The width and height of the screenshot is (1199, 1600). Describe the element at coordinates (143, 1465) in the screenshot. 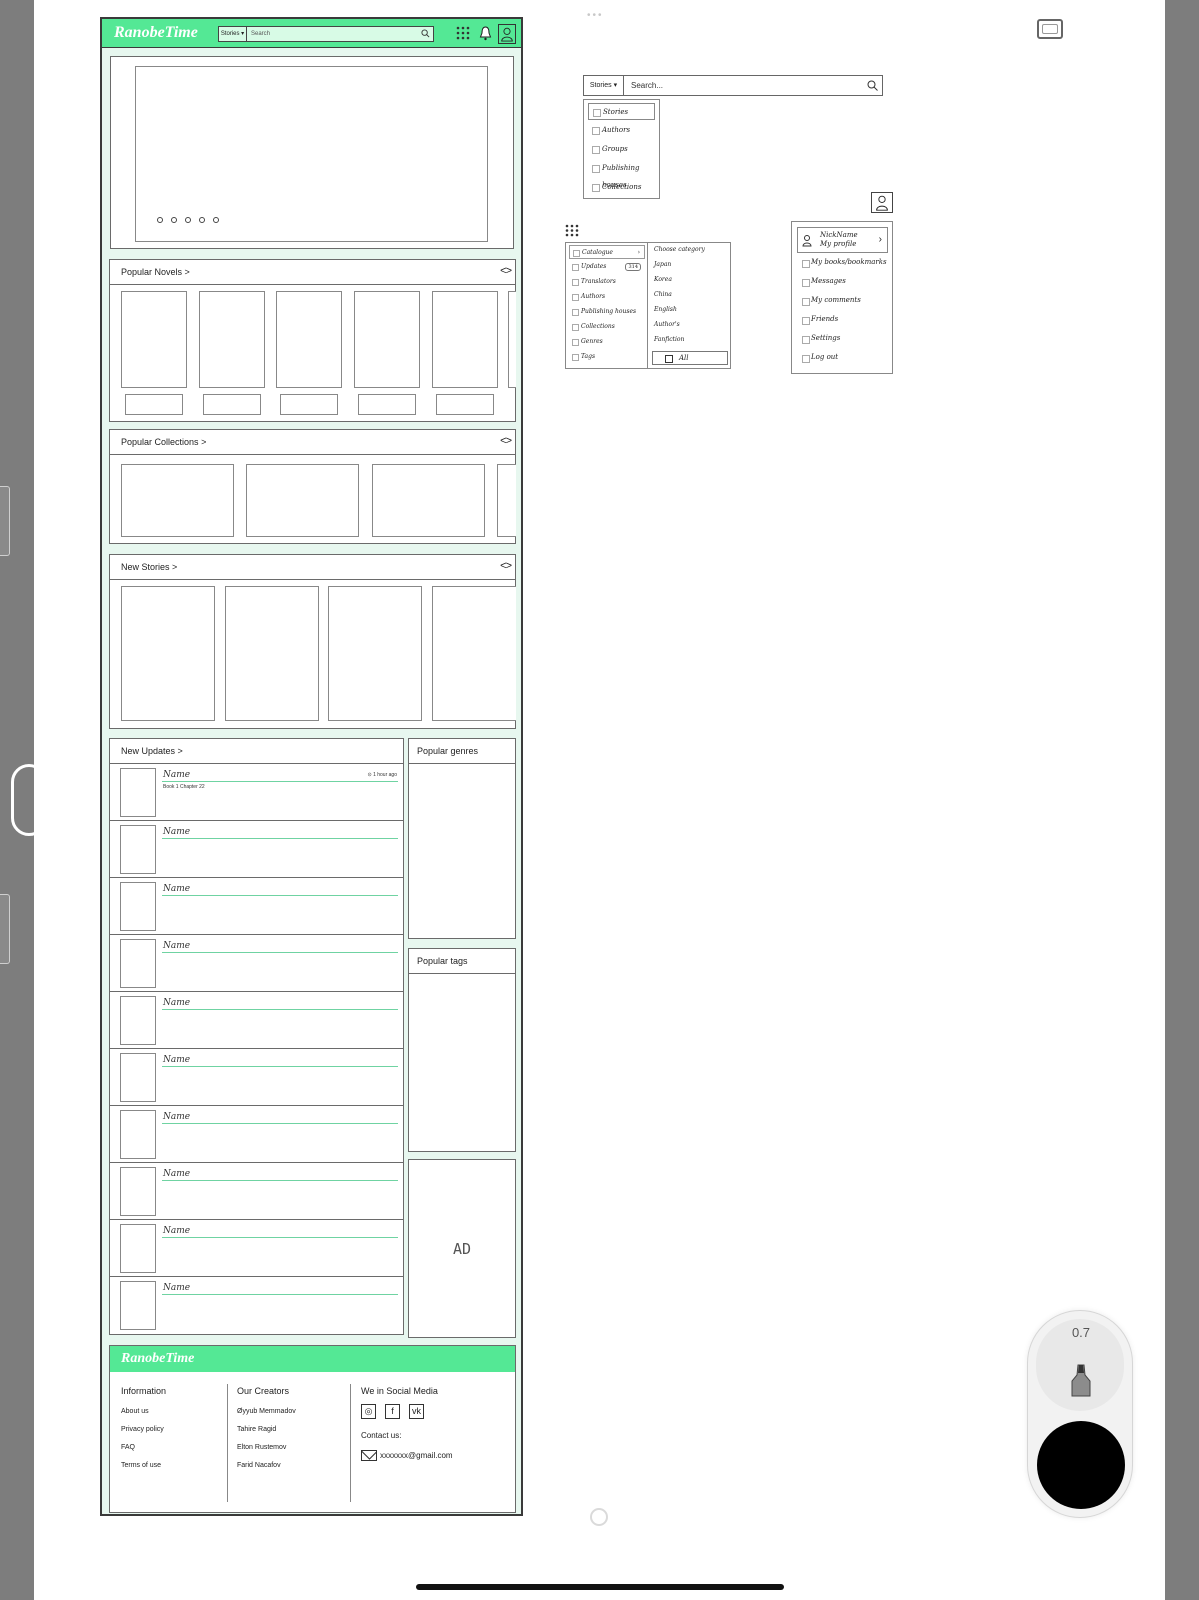

I see `footer-link-terms: Terms of use` at that location.